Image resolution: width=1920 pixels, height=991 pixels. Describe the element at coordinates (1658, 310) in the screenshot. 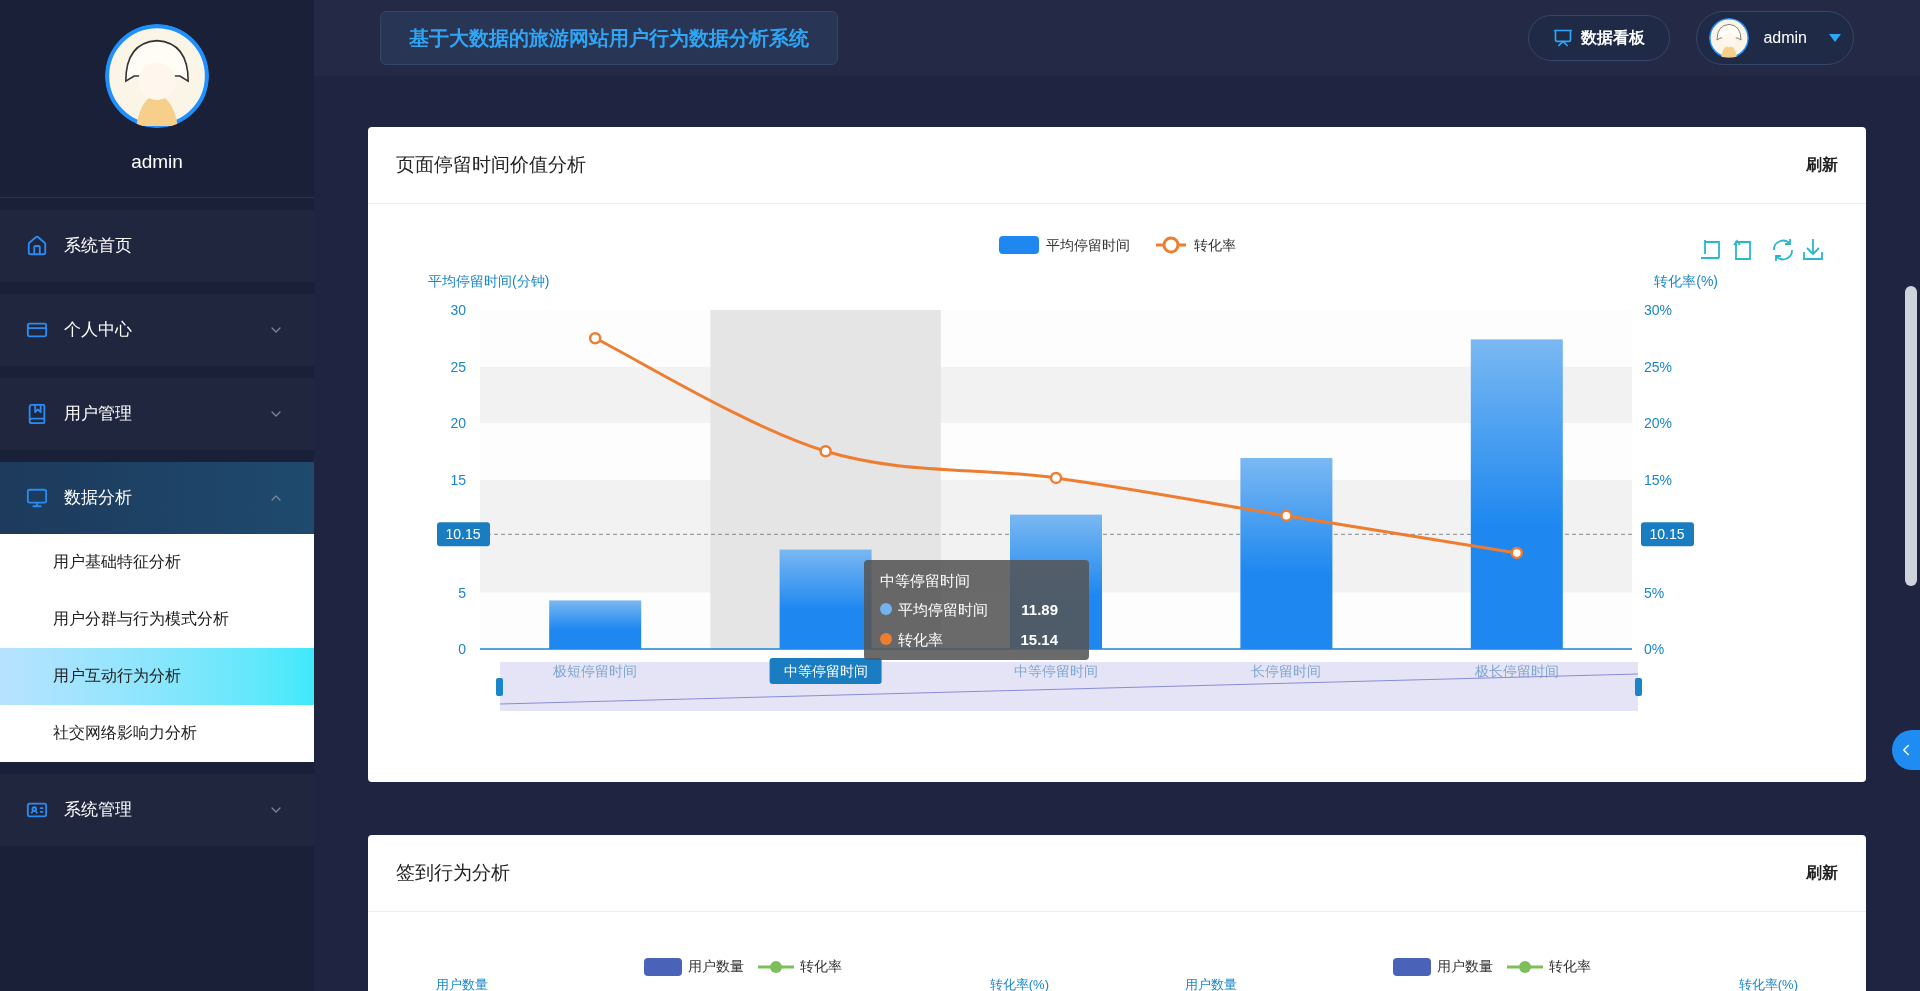

I see `y-tick-label: 30%` at that location.